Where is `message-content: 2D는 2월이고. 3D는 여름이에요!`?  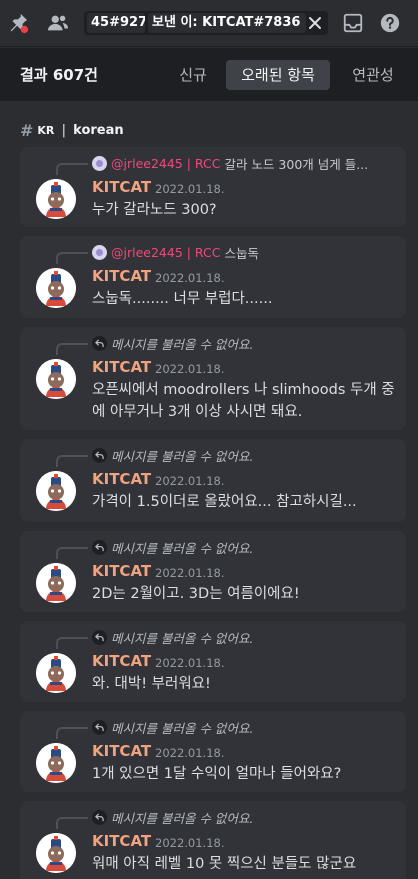 message-content: 2D는 2월이고. 3D는 여름이에요! is located at coordinates (196, 594).